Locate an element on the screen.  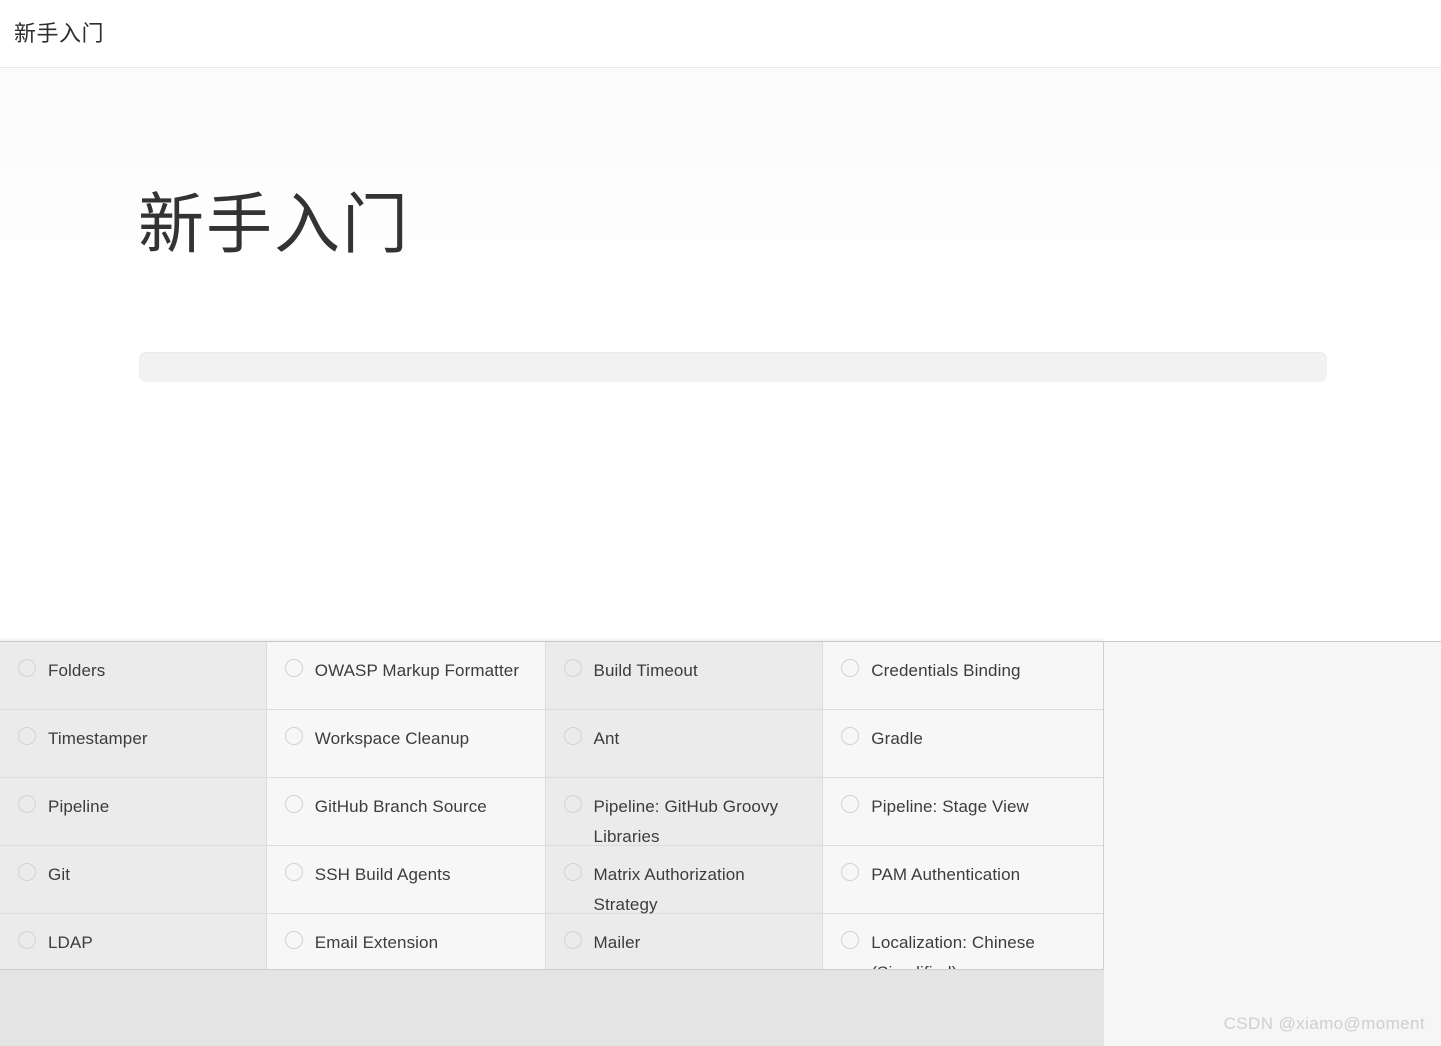
wizard-heading: 新手入门 is located at coordinates (274, 224).